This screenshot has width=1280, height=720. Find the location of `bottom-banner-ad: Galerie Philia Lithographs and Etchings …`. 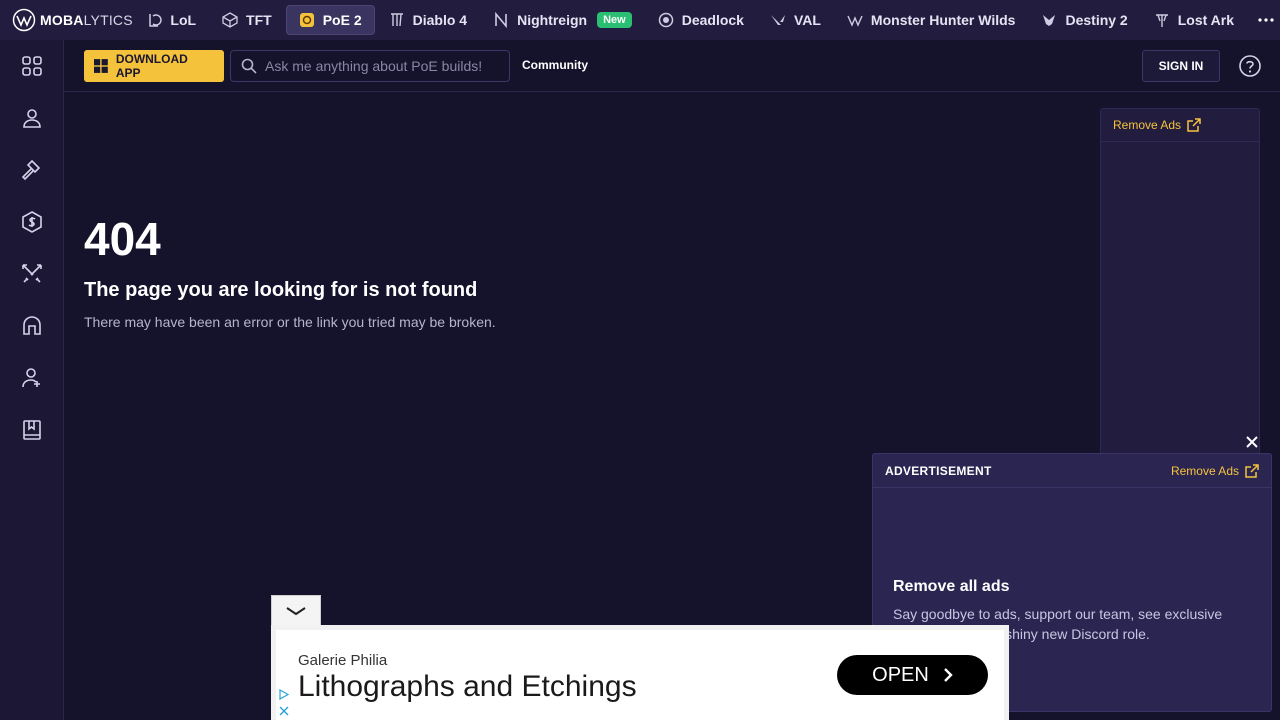

bottom-banner-ad: Galerie Philia Lithographs and Etchings … is located at coordinates (640, 672).